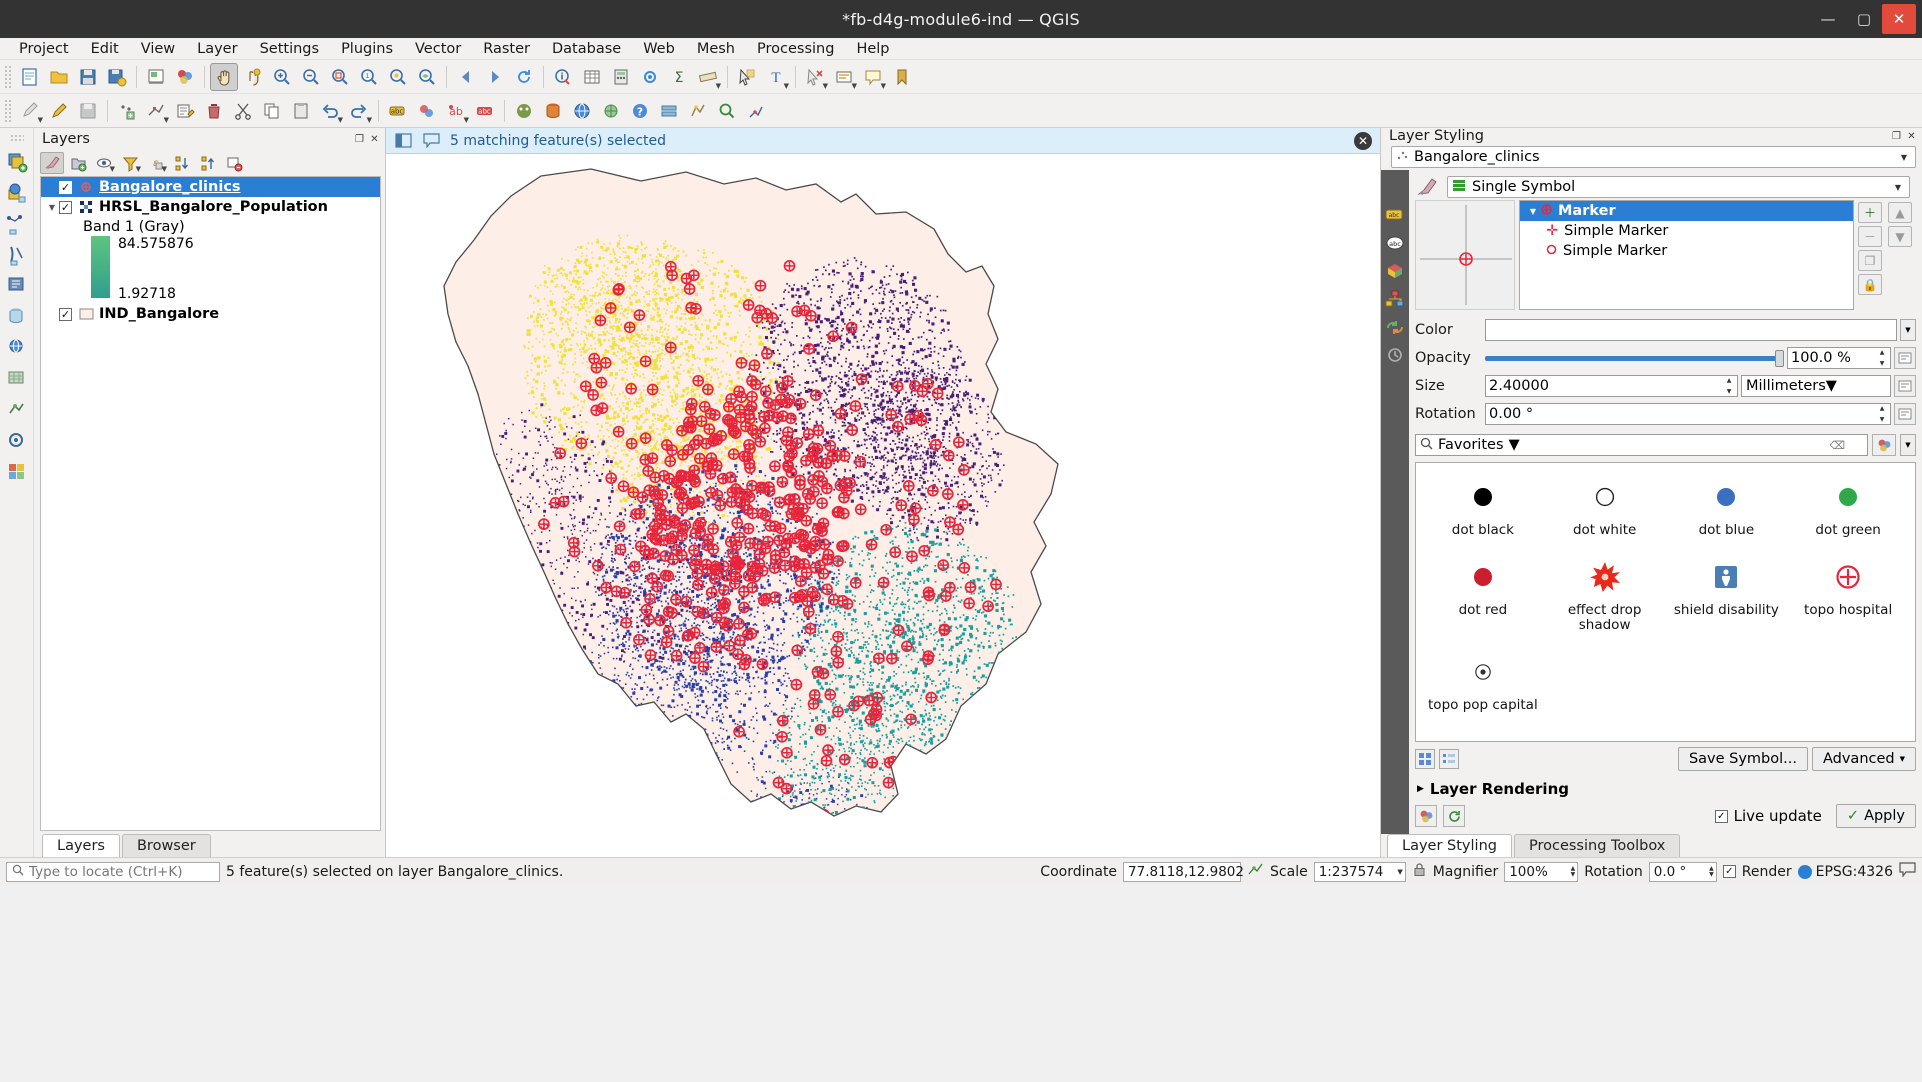 This screenshot has width=1922, height=1082. Describe the element at coordinates (1541, 871) in the screenshot. I see `magnifier-field: 100% ▲ ▼` at that location.